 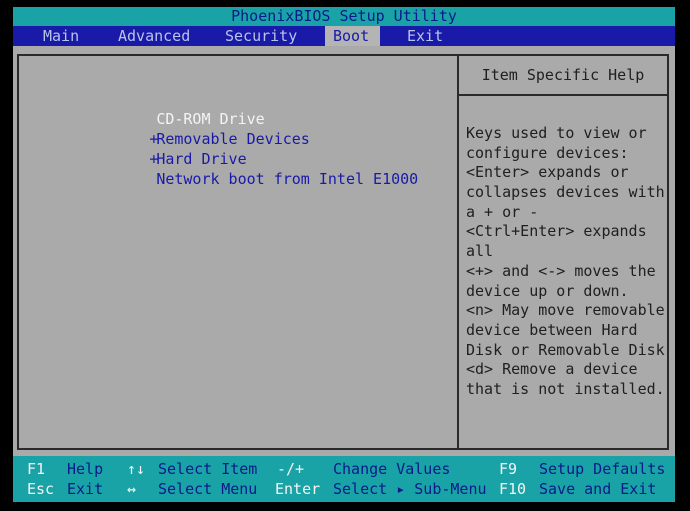 What do you see at coordinates (208, 489) in the screenshot?
I see `key-leftright-desc: Select Menu` at bounding box center [208, 489].